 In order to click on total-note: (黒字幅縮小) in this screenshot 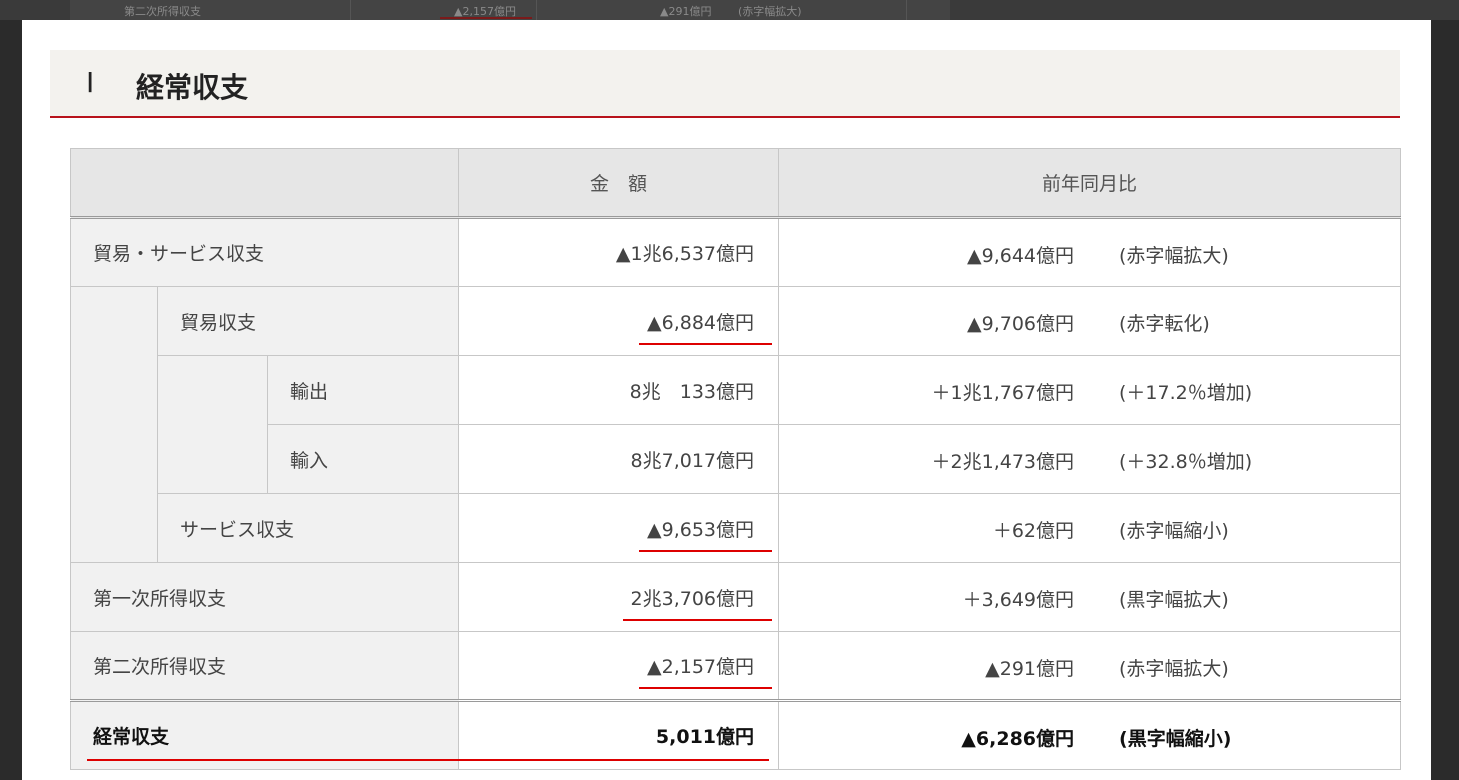, I will do `click(1175, 739)`.